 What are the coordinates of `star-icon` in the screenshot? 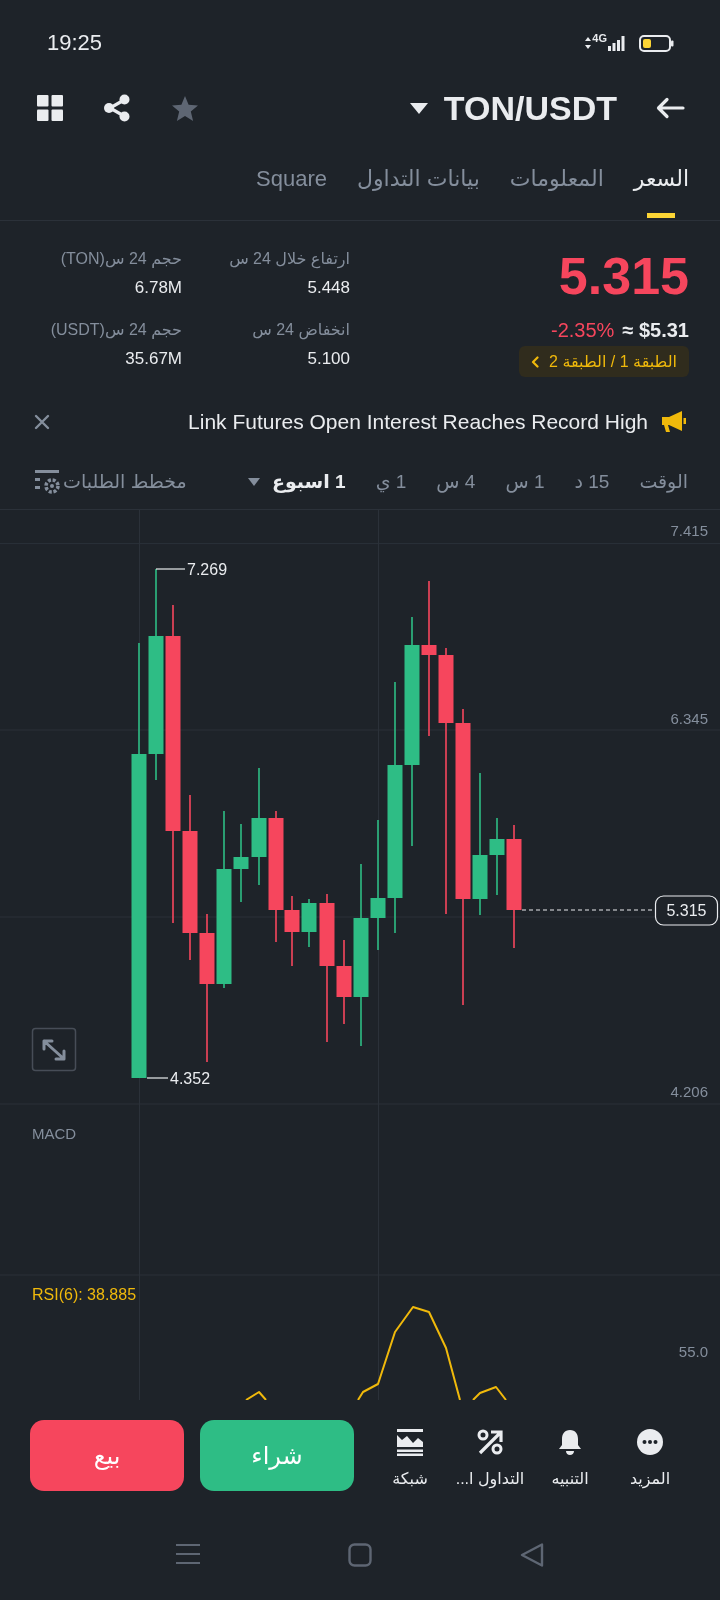 It's located at (185, 108).